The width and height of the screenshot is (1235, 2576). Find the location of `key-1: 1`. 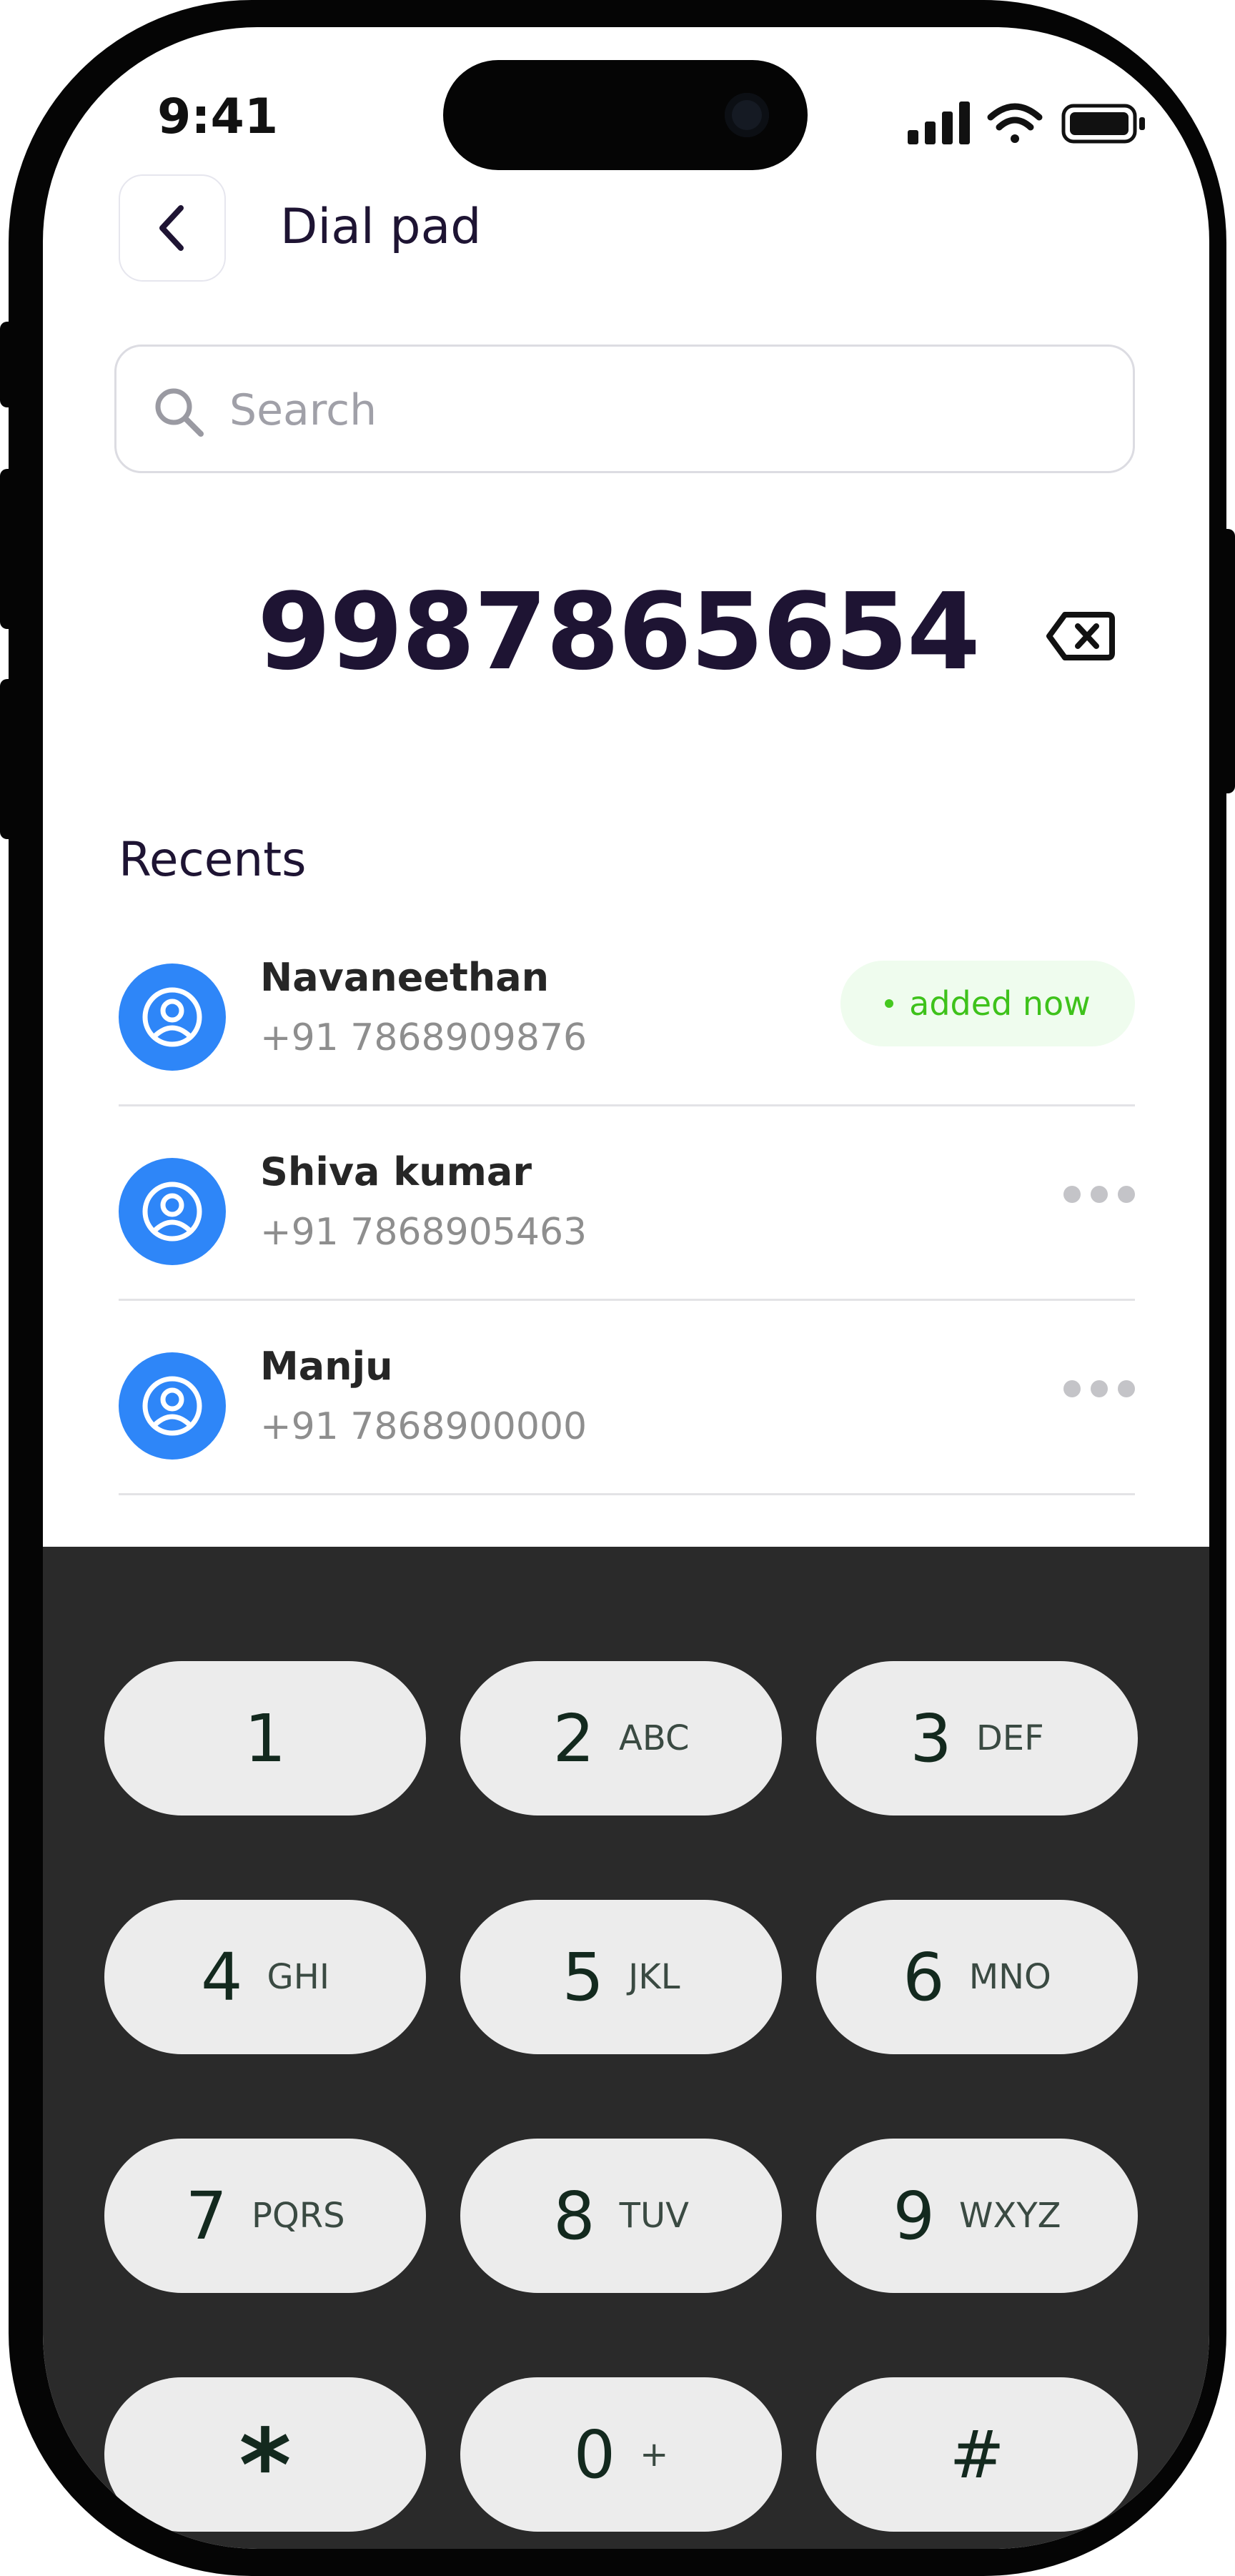

key-1: 1 is located at coordinates (265, 1738).